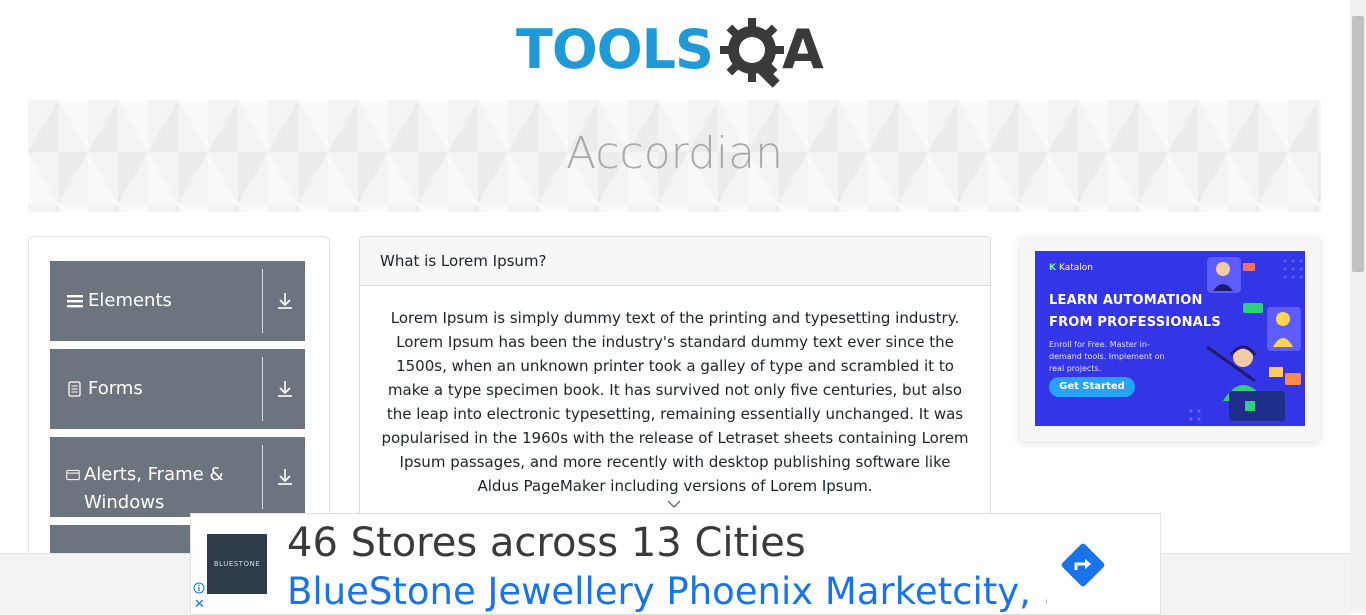  Describe the element at coordinates (1052, 268) in the screenshot. I see `katalon-logo-icon: K` at that location.